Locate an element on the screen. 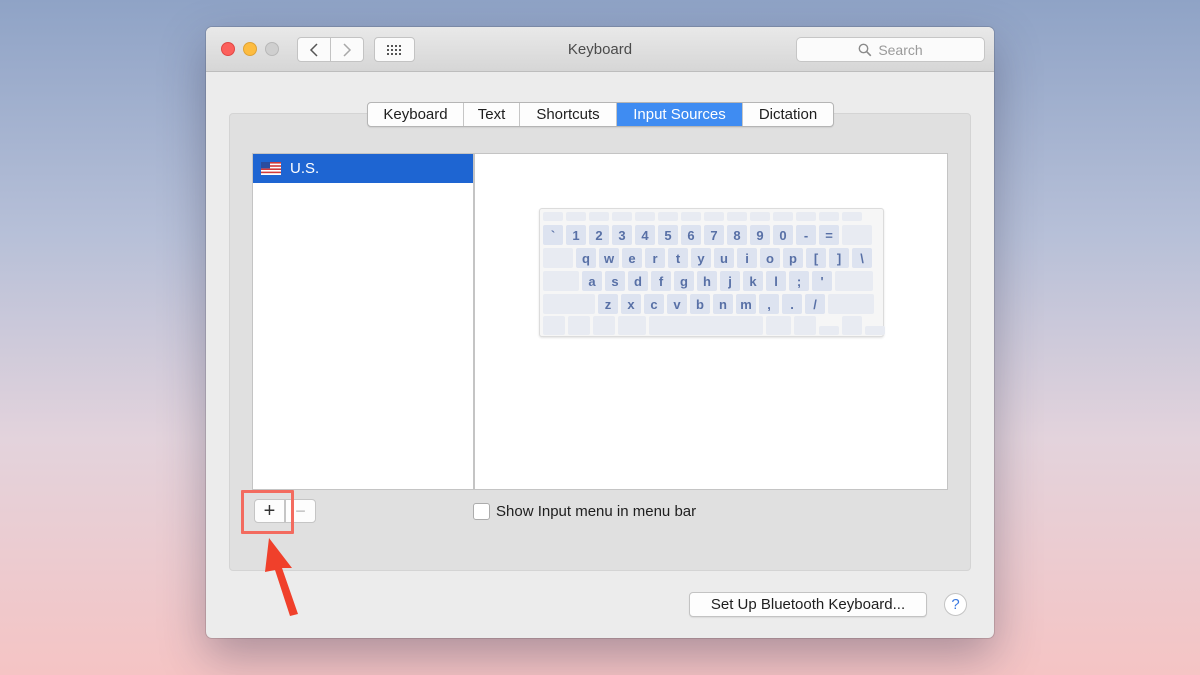  input-sources-list: U.S. is located at coordinates (363, 321).